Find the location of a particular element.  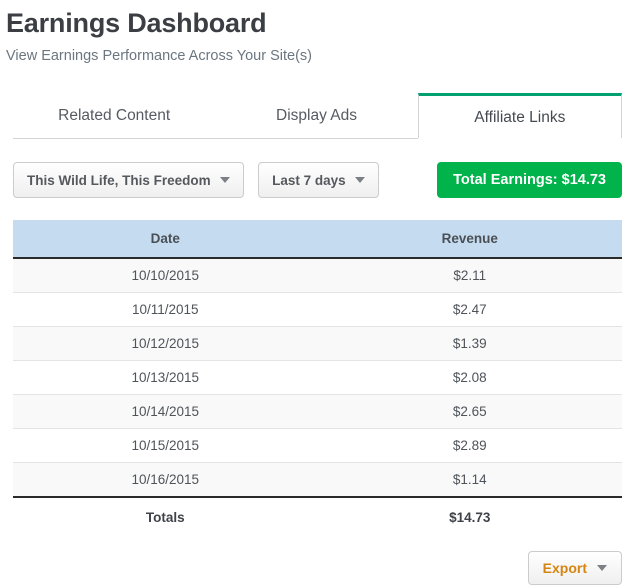

cell-revenue: $1.14 is located at coordinates (469, 480).